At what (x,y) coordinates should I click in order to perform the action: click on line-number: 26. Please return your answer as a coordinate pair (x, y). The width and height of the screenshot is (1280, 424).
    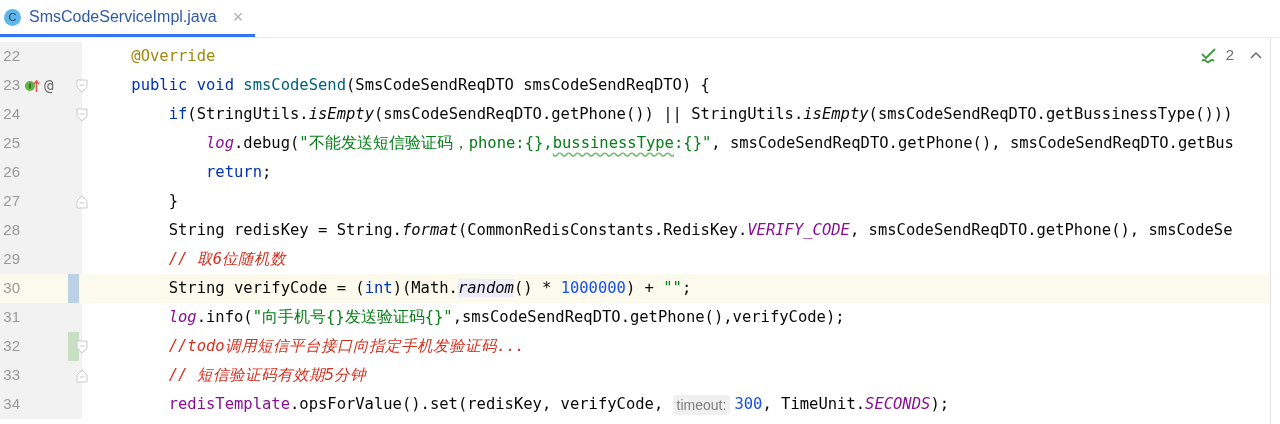
    Looking at the image, I should click on (11, 172).